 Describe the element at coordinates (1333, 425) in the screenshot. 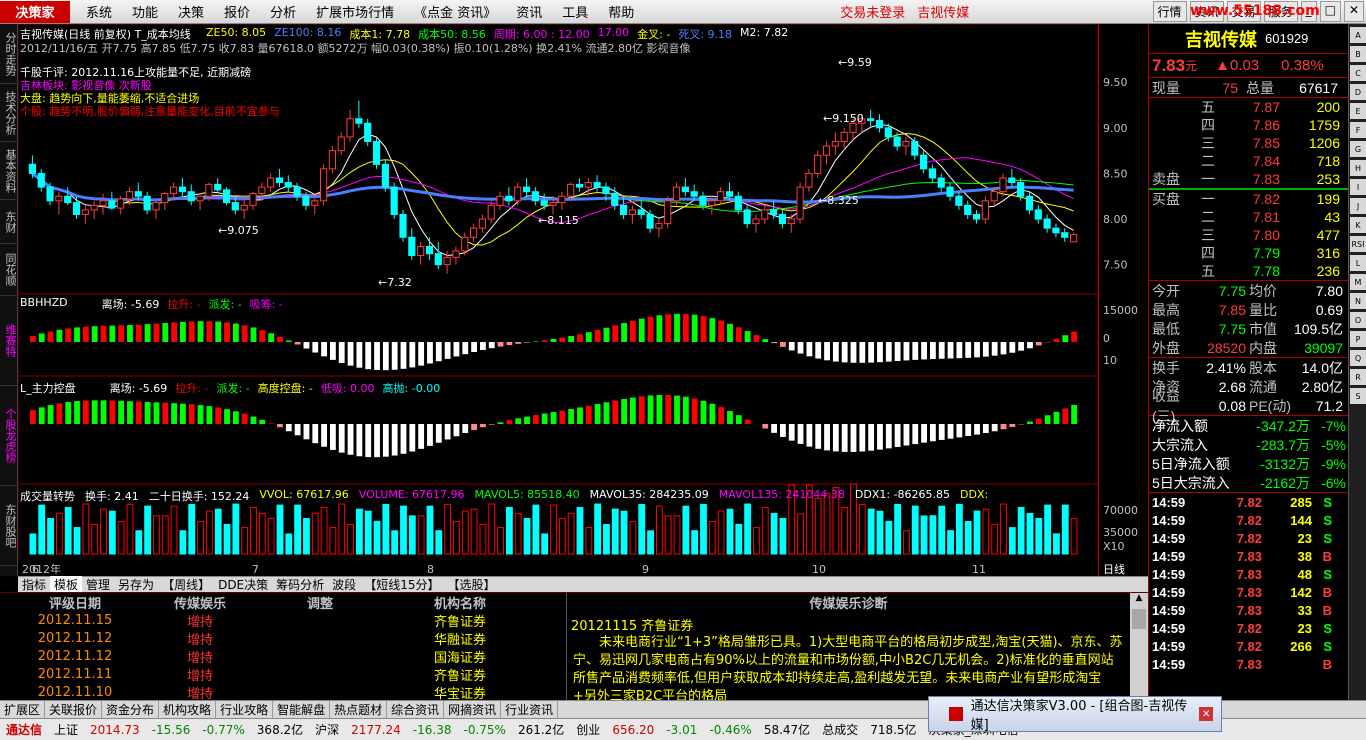

I see `flow-pct: -7%` at that location.